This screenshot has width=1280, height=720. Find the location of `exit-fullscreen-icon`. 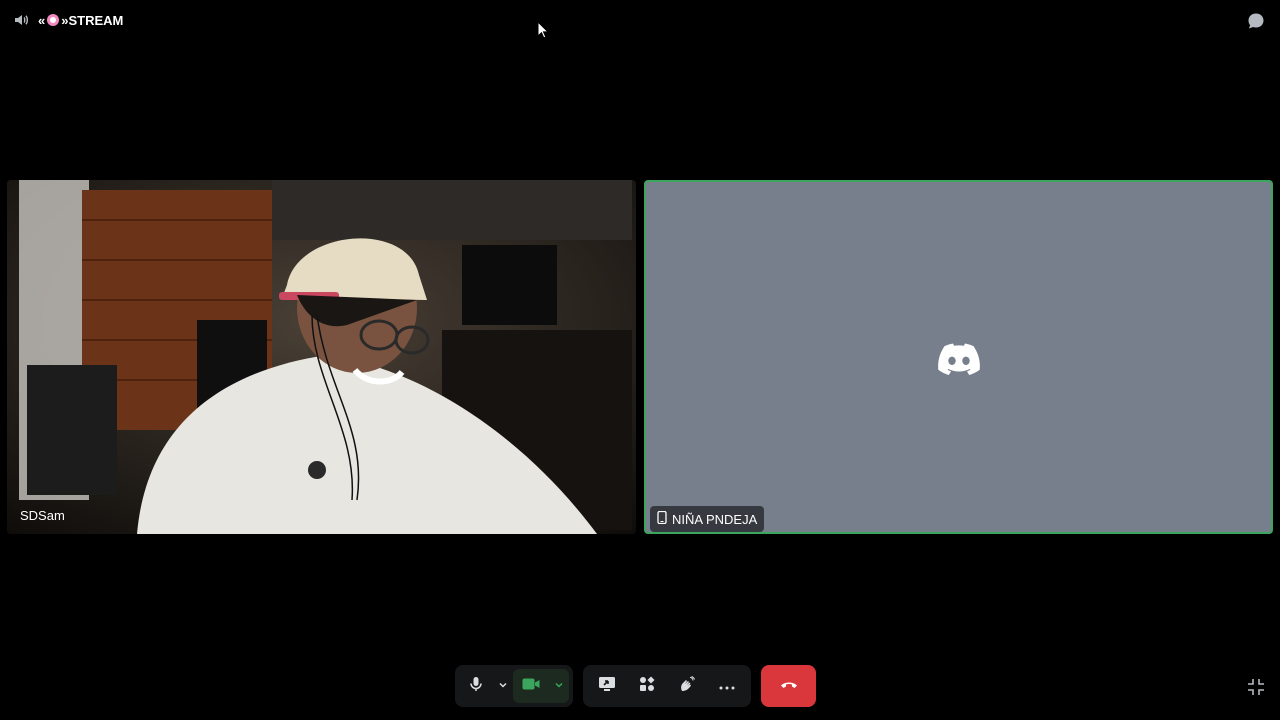

exit-fullscreen-icon is located at coordinates (1256, 687).